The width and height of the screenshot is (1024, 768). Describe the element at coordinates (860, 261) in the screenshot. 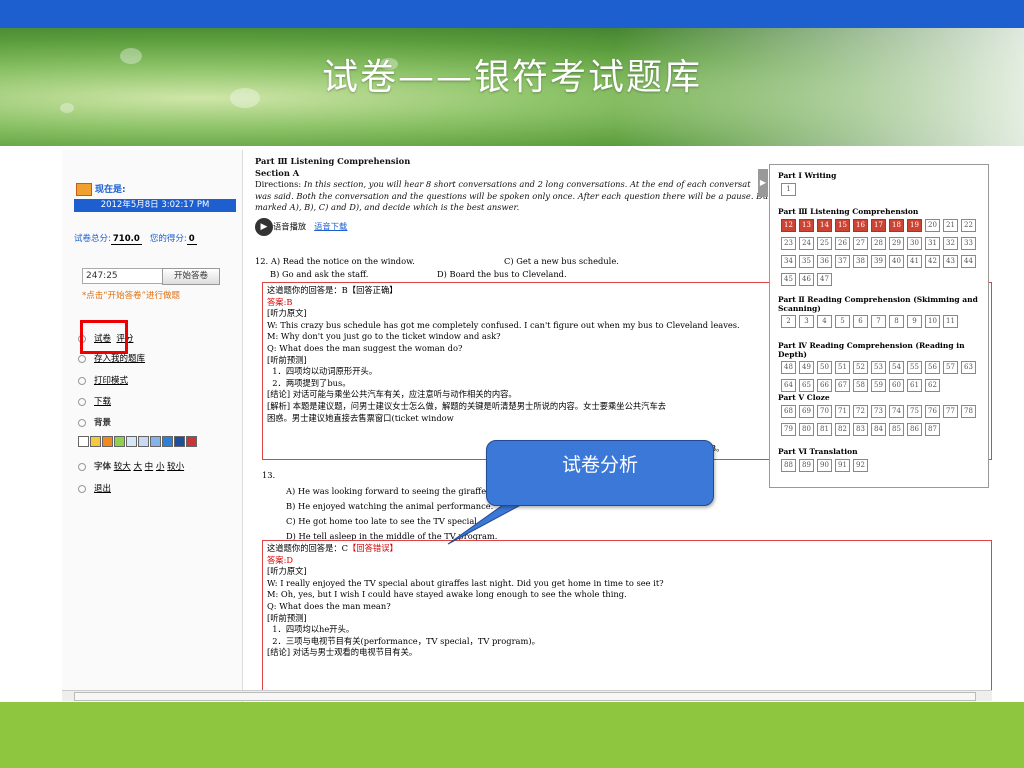

I see `nav-question-cell: 38` at that location.